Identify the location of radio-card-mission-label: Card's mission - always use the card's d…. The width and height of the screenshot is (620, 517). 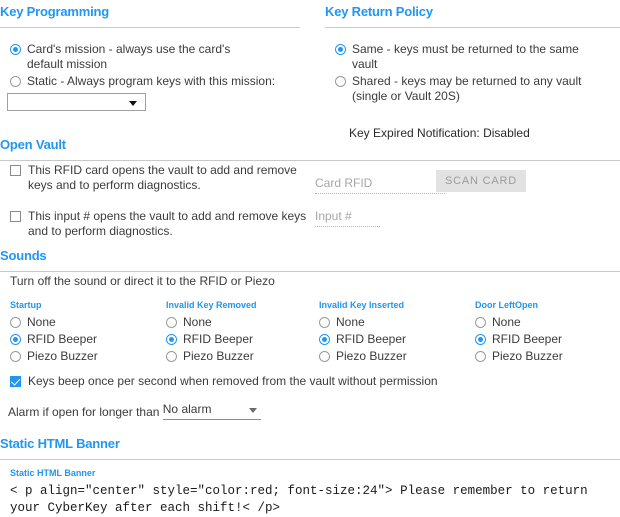
(129, 56).